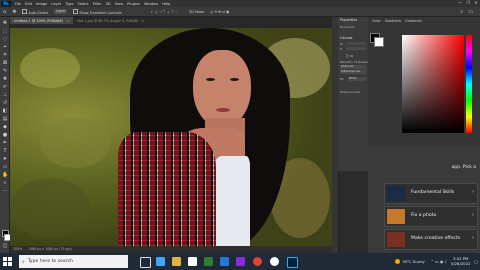 This screenshot has width=480, height=270. I want to click on tab-not-1: Not-1.jpg @ 66.7% (Layer 0, RGB/8) ×, so click(110, 20).